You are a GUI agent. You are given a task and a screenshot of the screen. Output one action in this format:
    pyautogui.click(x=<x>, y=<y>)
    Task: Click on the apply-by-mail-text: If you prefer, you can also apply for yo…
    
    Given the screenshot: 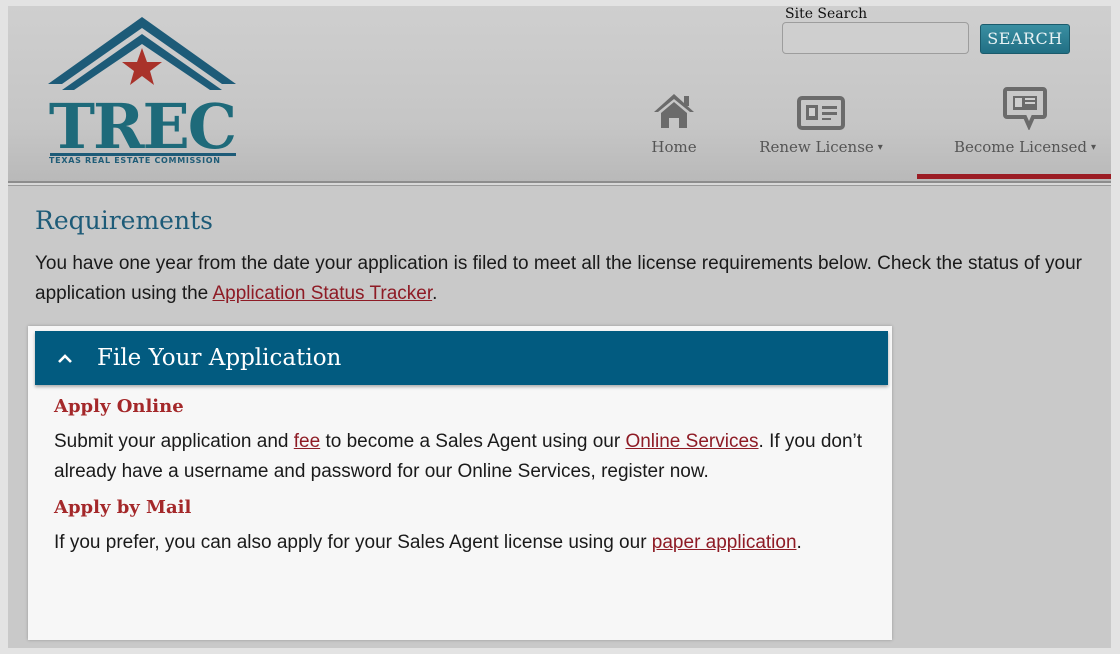 What is the action you would take?
    pyautogui.click(x=464, y=543)
    